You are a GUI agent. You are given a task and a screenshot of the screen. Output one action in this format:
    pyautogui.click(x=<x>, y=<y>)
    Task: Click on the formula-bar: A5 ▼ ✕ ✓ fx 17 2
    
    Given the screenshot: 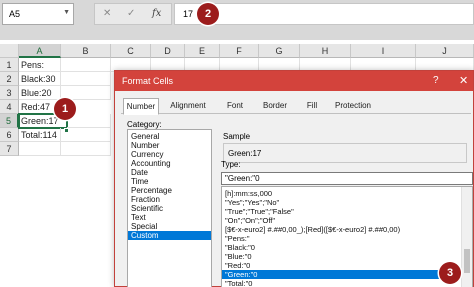 What is the action you would take?
    pyautogui.click(x=237, y=20)
    